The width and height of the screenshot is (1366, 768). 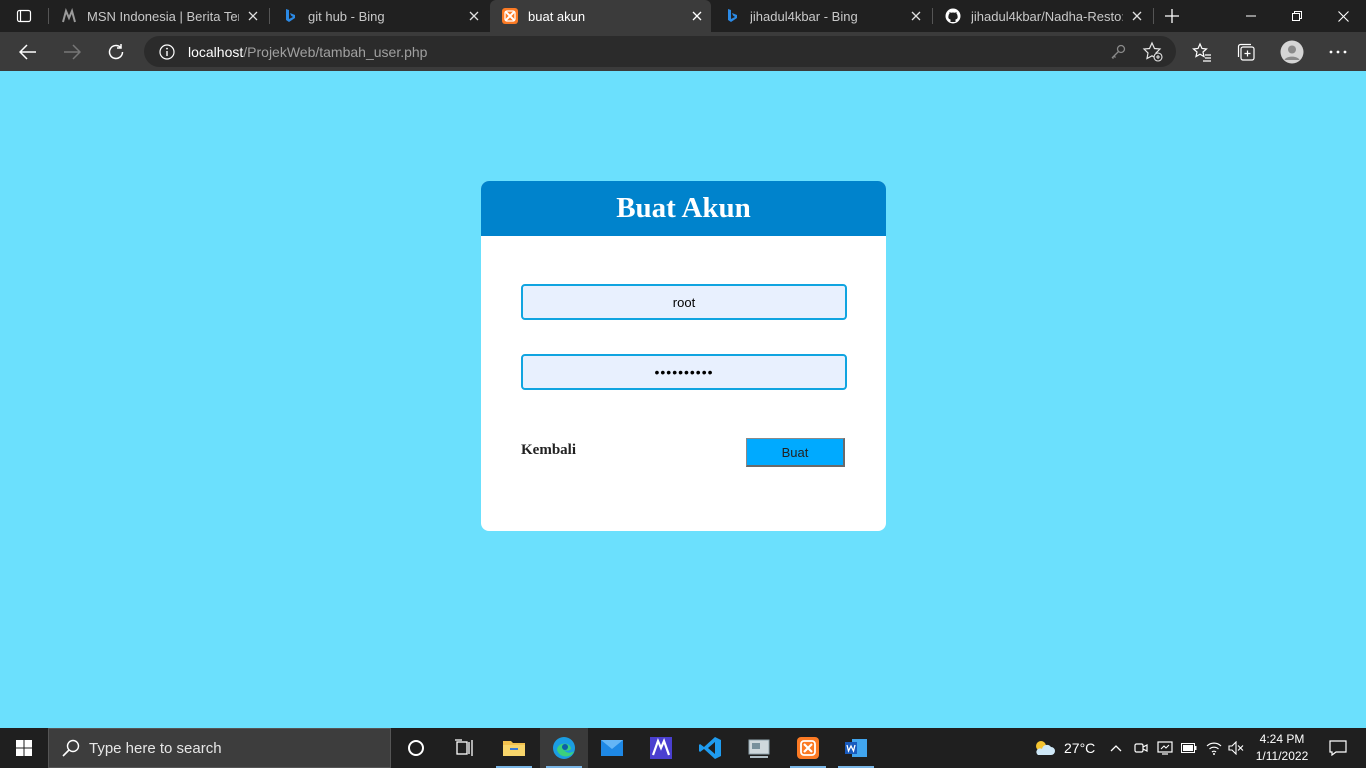 I want to click on tab-git-hub-bing: git hub - Bing, so click(x=379, y=16).